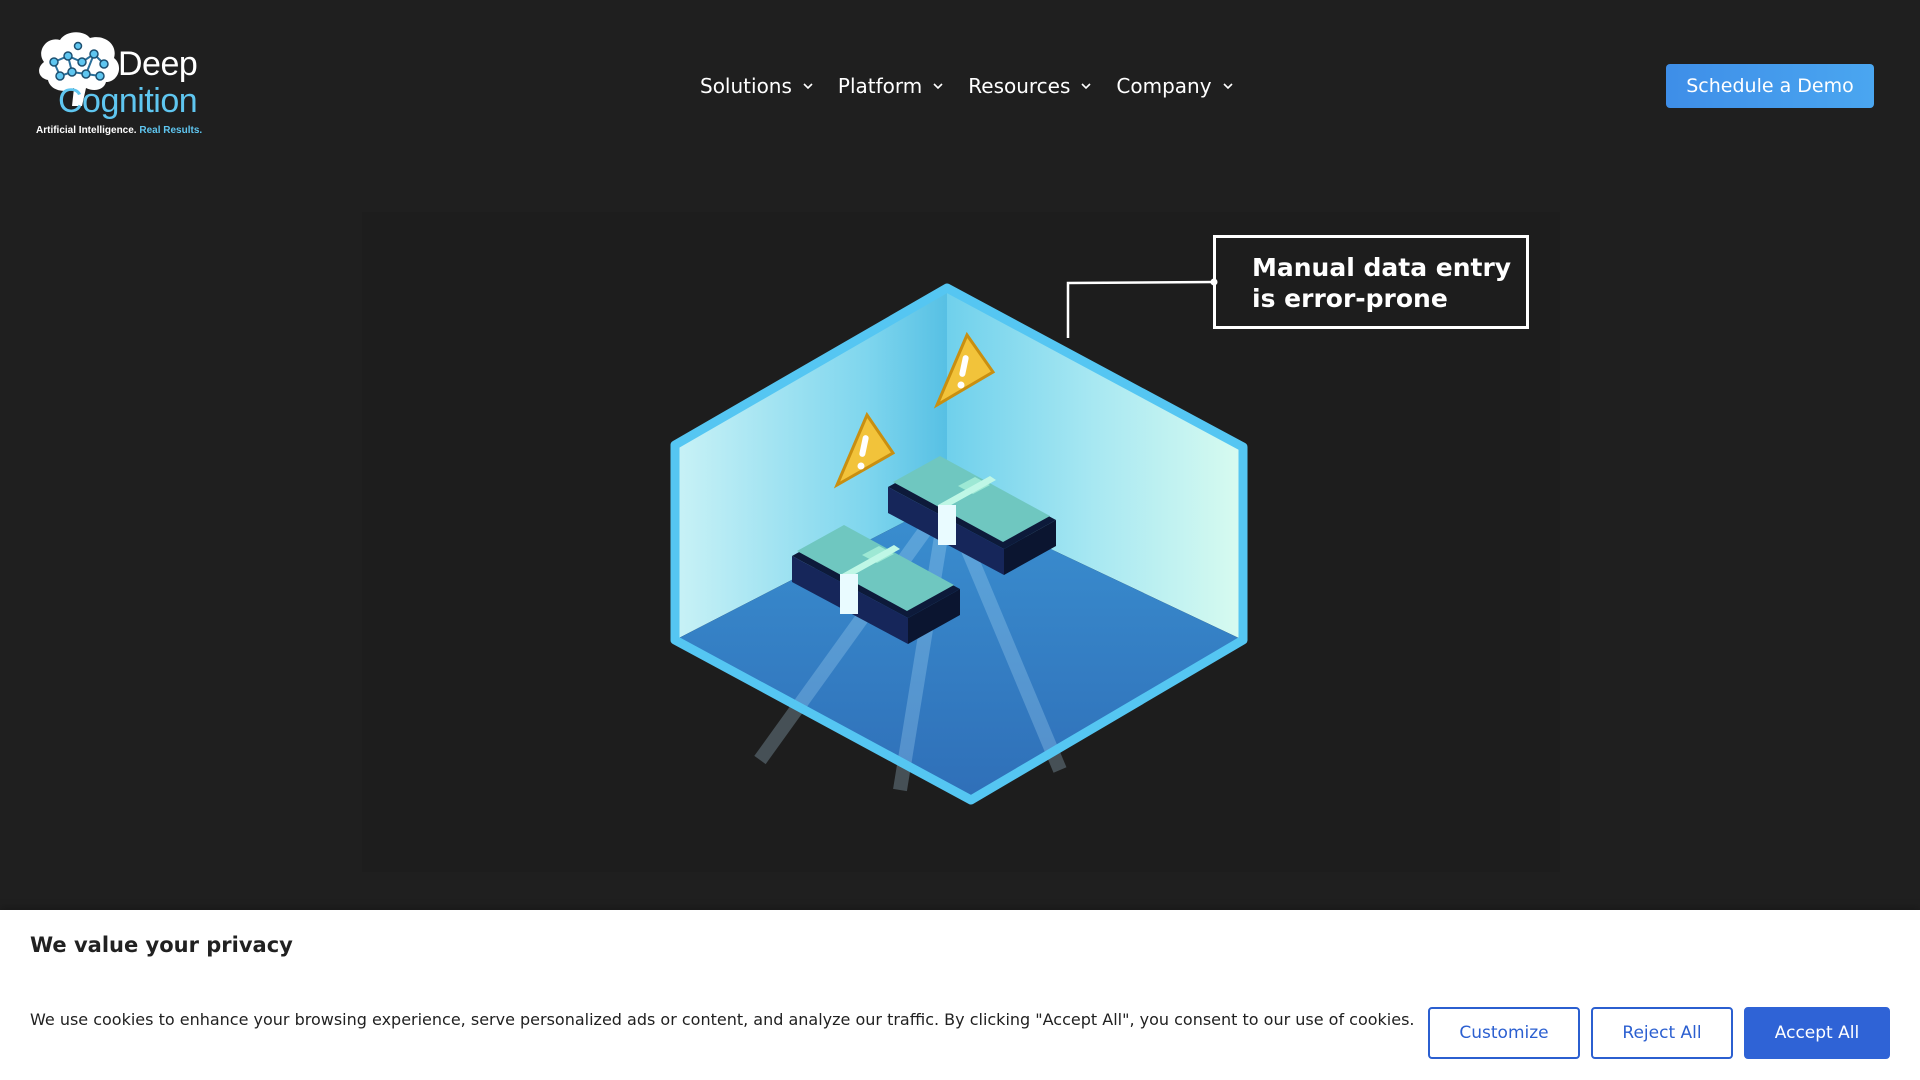 The height and width of the screenshot is (1080, 1920). Describe the element at coordinates (1350, 298) in the screenshot. I see `callout-line-2: is error-prone` at that location.